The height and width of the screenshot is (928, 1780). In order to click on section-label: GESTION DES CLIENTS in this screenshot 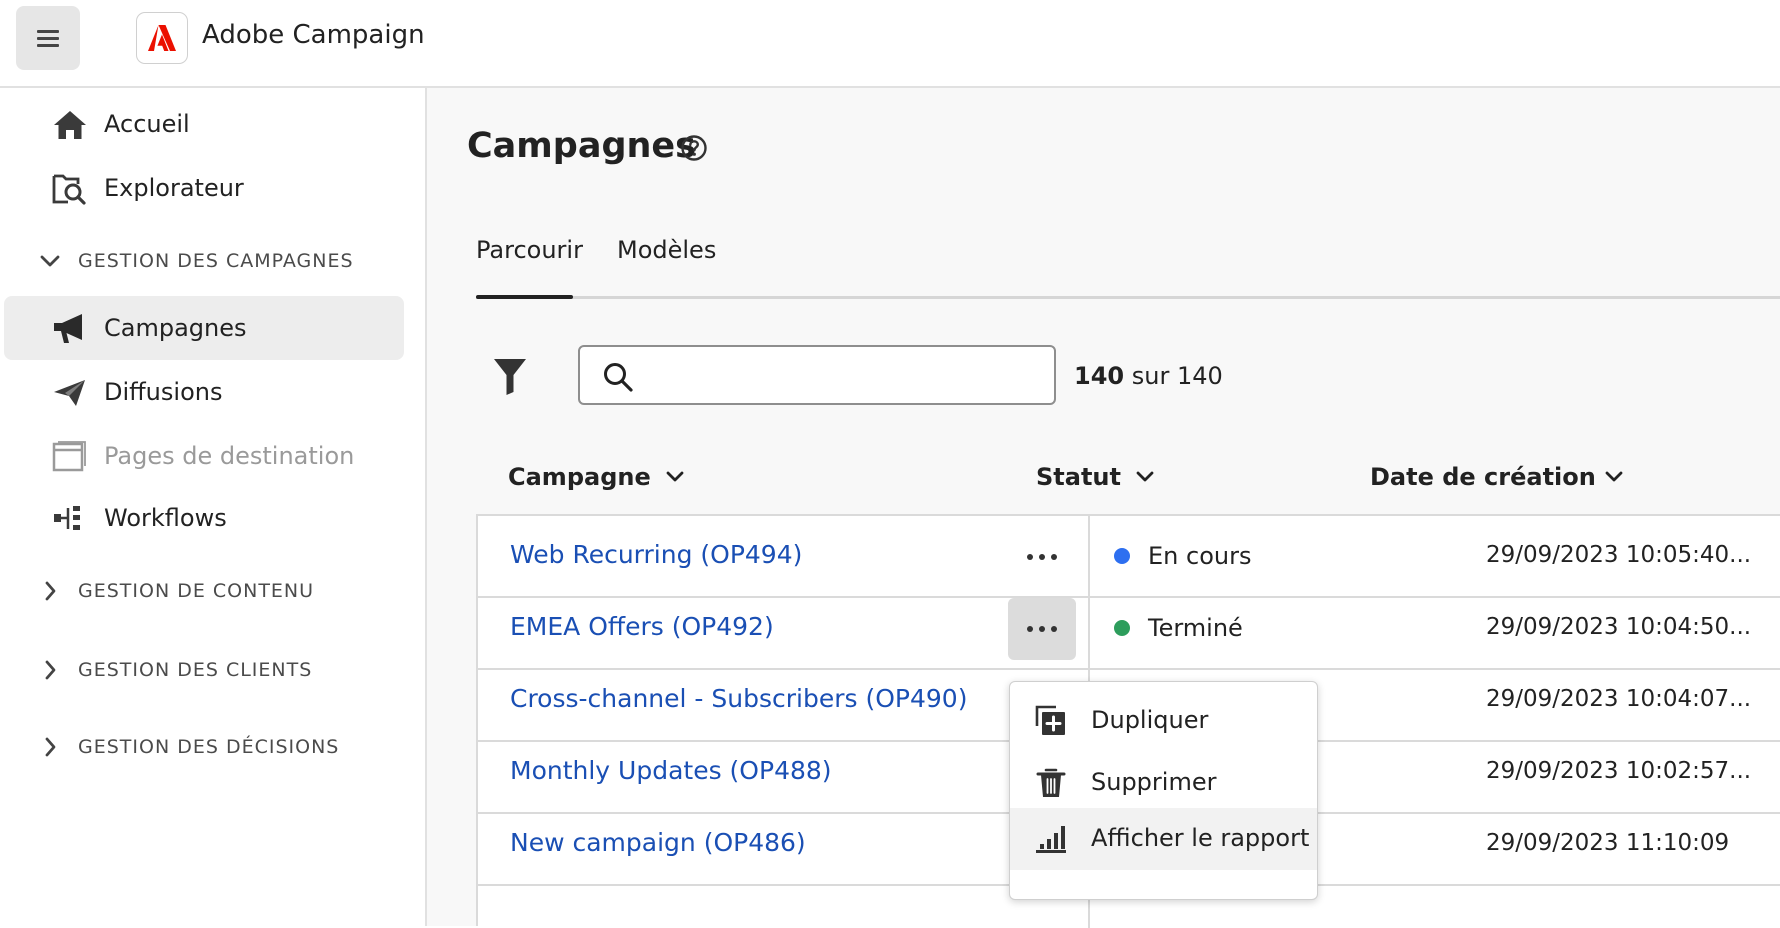, I will do `click(195, 670)`.